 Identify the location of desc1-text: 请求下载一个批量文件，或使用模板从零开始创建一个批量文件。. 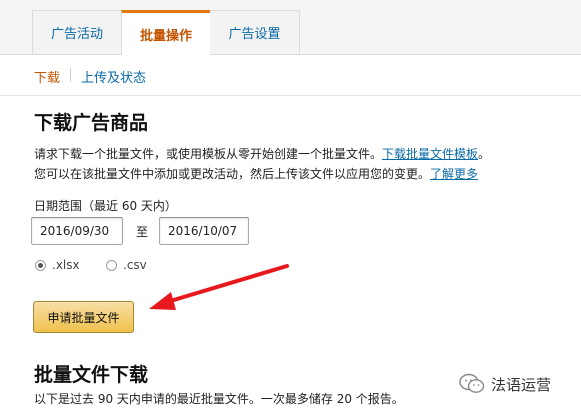
(208, 154).